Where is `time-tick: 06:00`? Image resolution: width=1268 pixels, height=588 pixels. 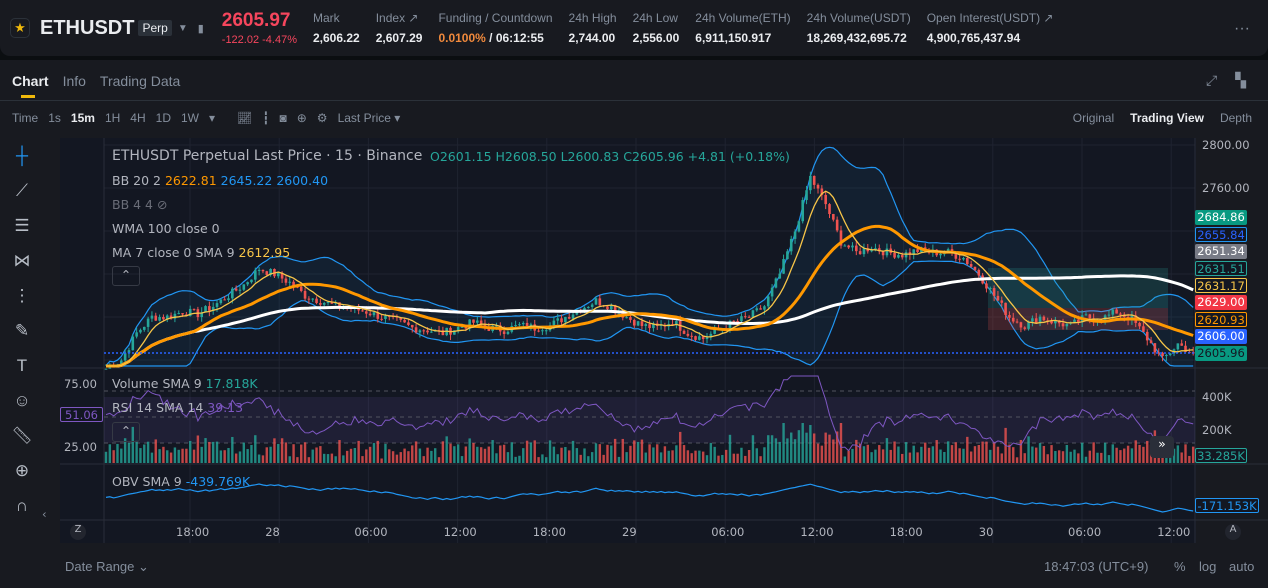
time-tick: 06:00 is located at coordinates (1085, 532).